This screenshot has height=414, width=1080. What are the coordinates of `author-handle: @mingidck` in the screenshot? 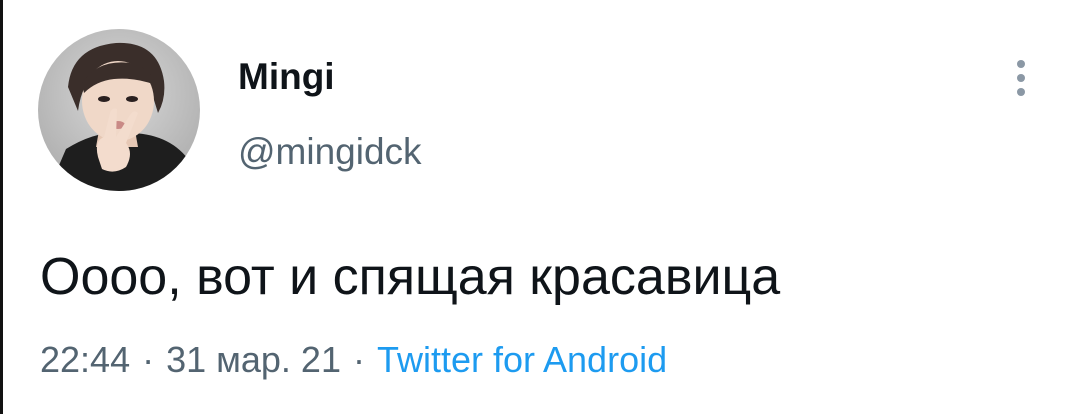 It's located at (330, 152).